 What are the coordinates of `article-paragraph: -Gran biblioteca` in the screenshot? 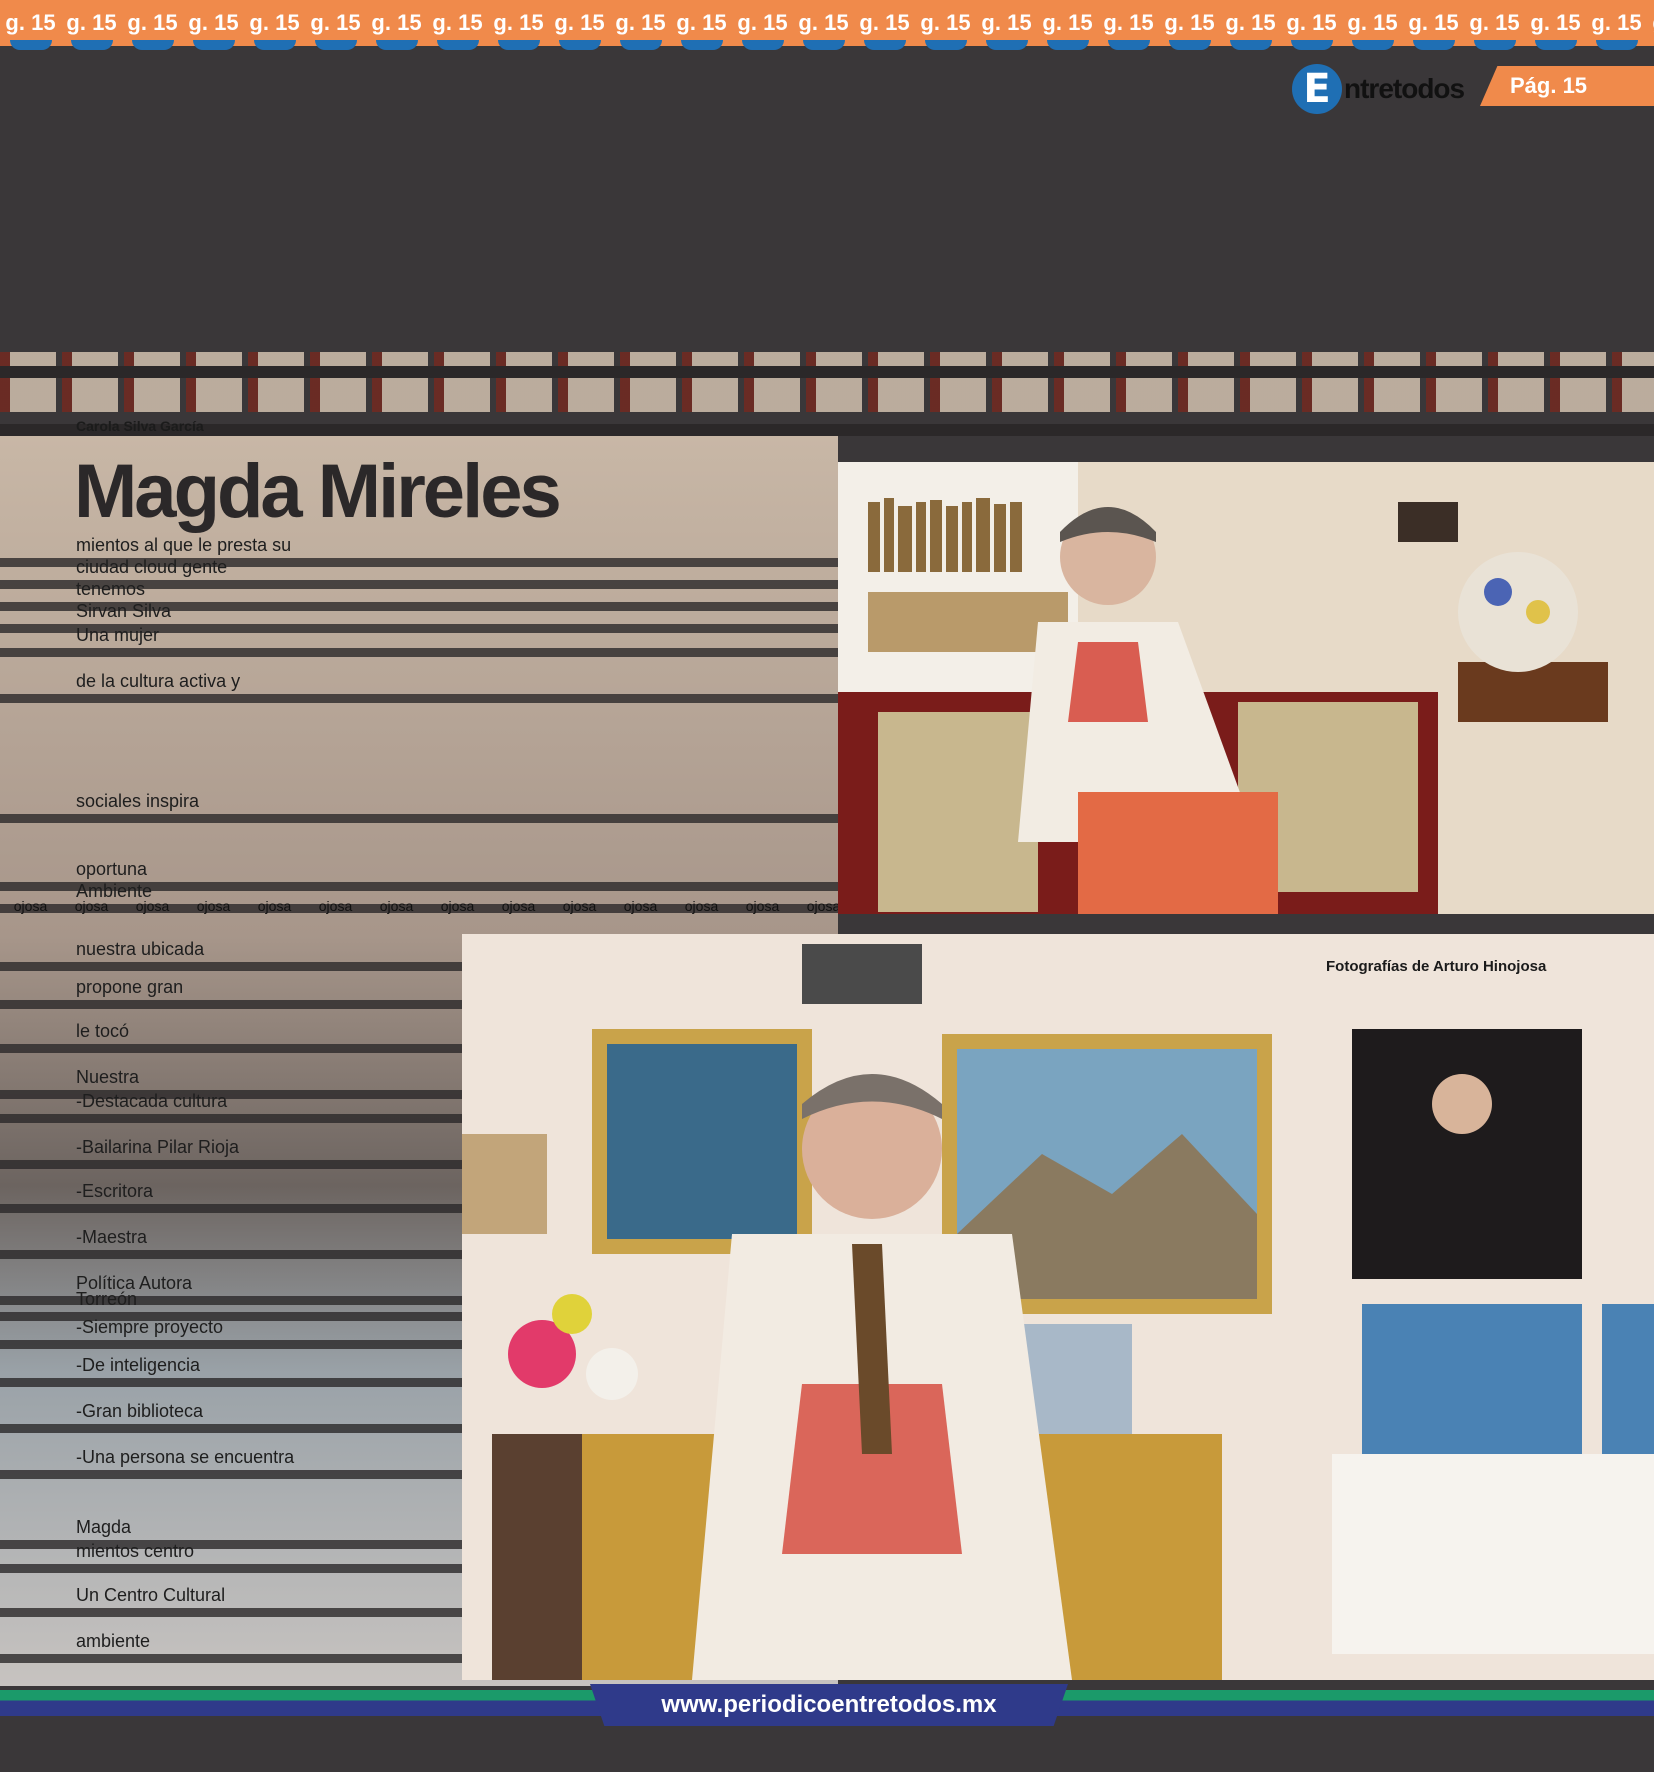 It's located at (140, 1411).